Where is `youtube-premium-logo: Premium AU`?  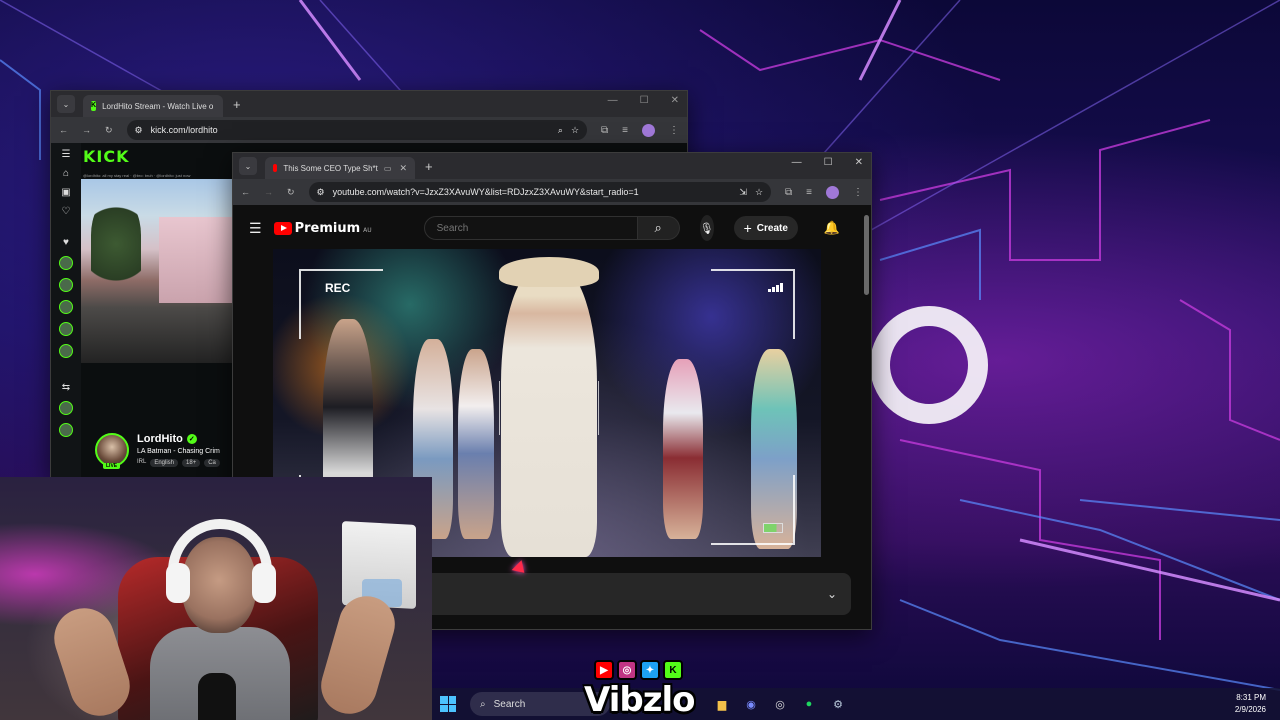
youtube-premium-logo: Premium AU is located at coordinates (322, 228).